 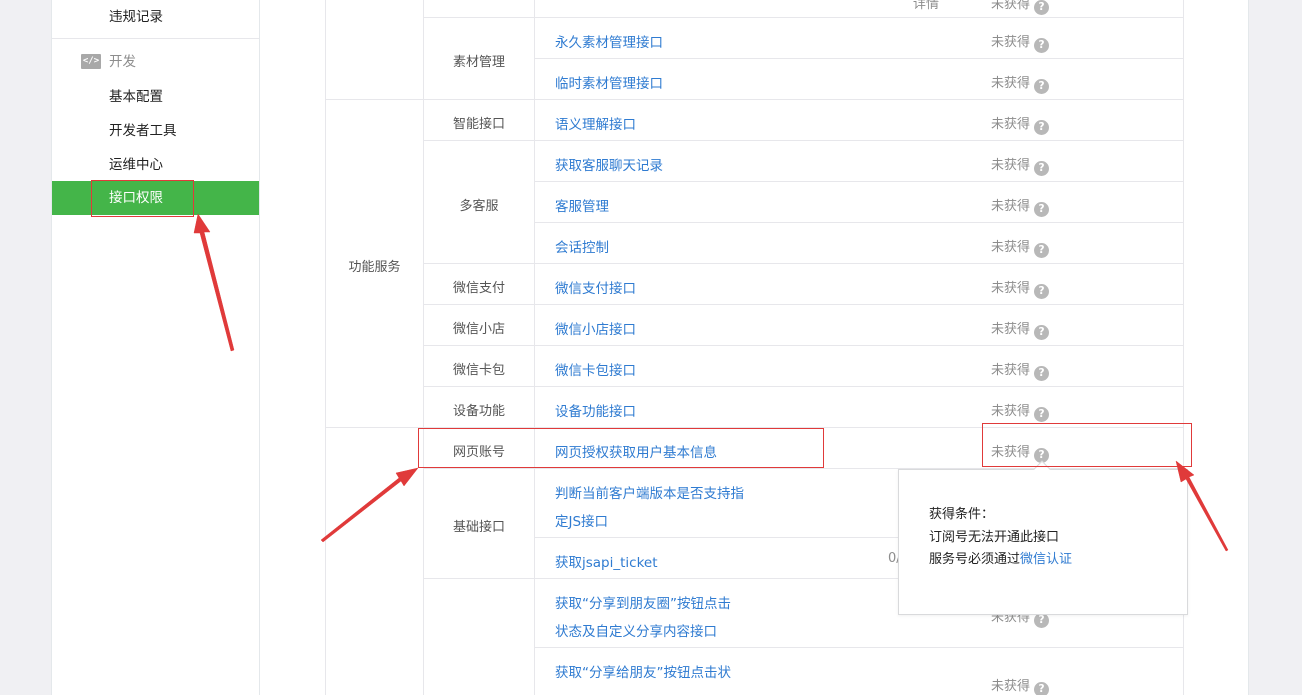 I want to click on api-link-kefu-log: 获取客服聊天记录, so click(x=609, y=164).